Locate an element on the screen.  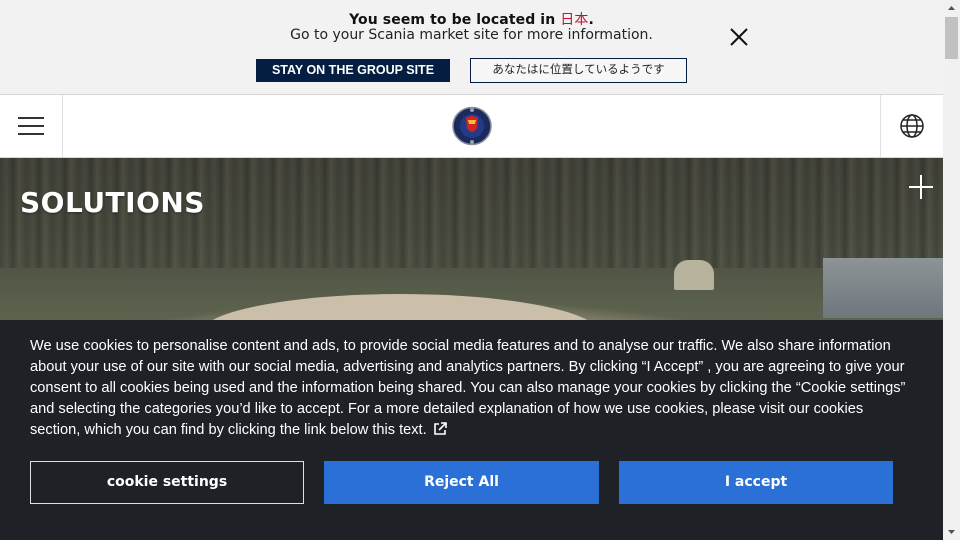
site-header is located at coordinates (471, 126).